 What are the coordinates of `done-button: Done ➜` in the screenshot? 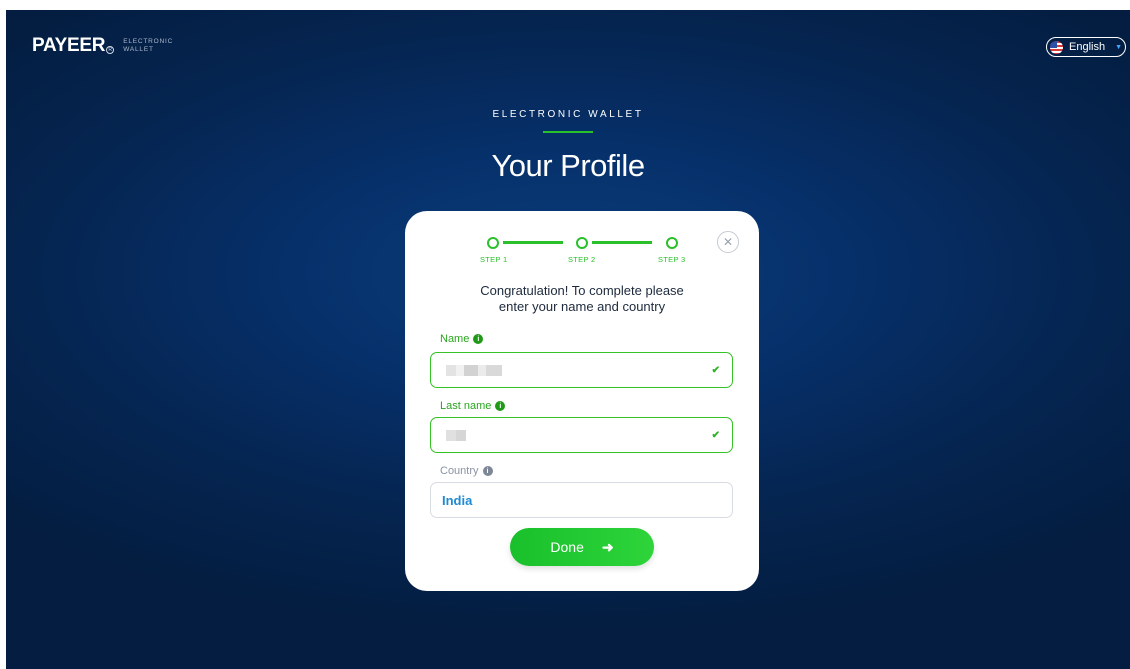 It's located at (582, 547).